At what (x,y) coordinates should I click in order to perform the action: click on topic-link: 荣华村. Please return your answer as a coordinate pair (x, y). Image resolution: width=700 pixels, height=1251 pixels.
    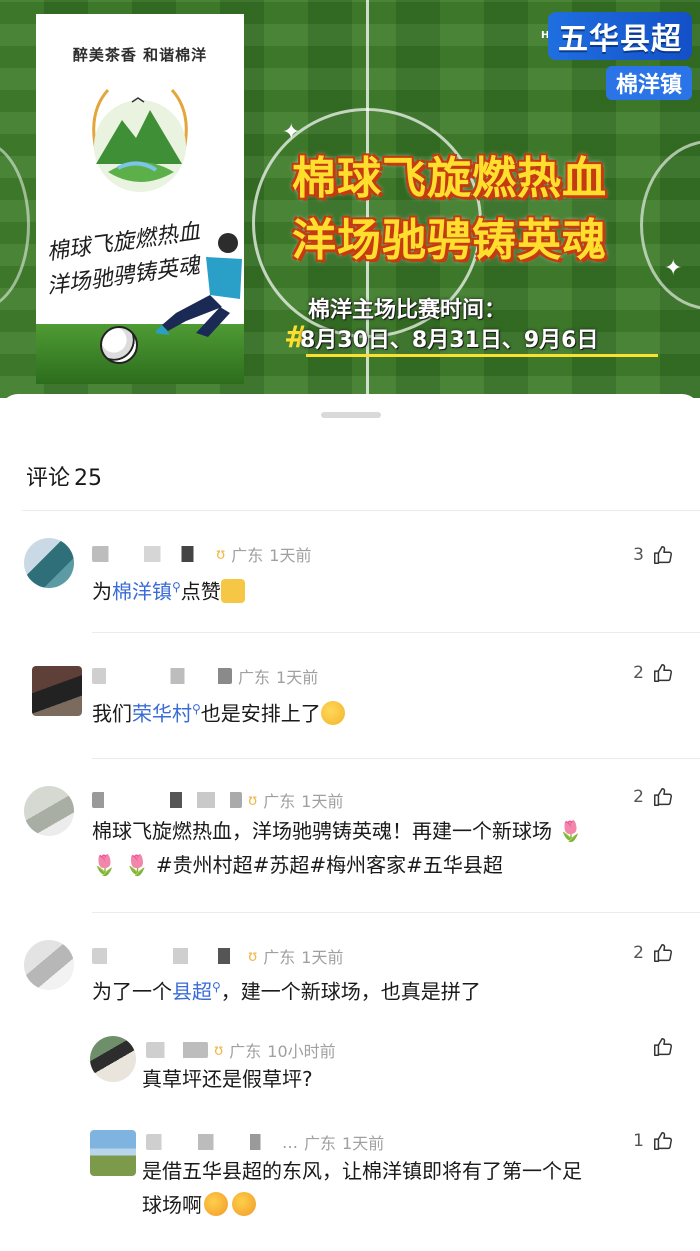
    Looking at the image, I should click on (162, 714).